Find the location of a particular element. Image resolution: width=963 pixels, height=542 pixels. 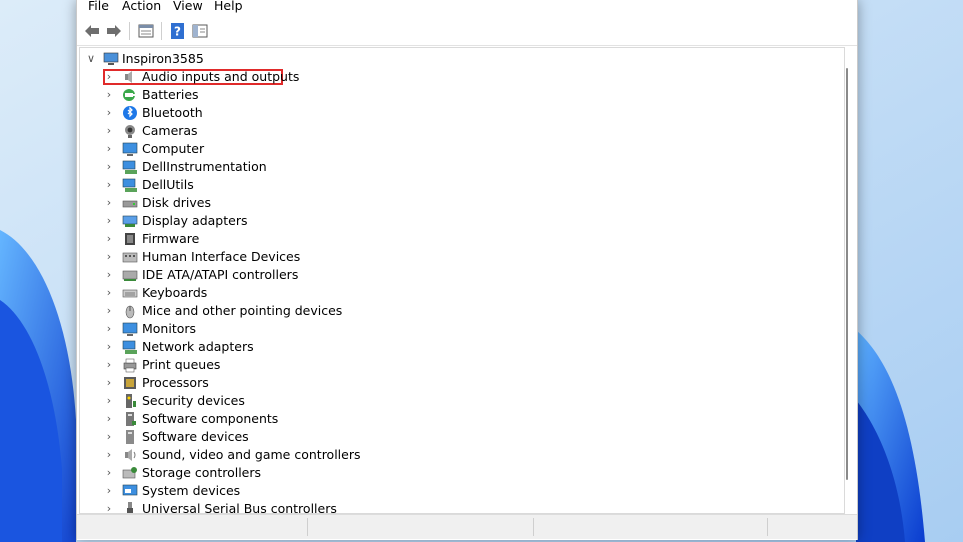

tree-category-label: Audio inputs and outputs is located at coordinates (221, 76).